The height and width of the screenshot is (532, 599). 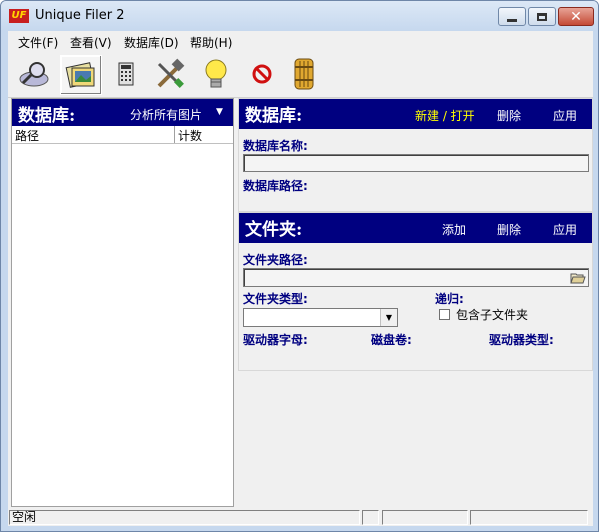 What do you see at coordinates (320, 317) in the screenshot?
I see `folder-type-select: ▼` at bounding box center [320, 317].